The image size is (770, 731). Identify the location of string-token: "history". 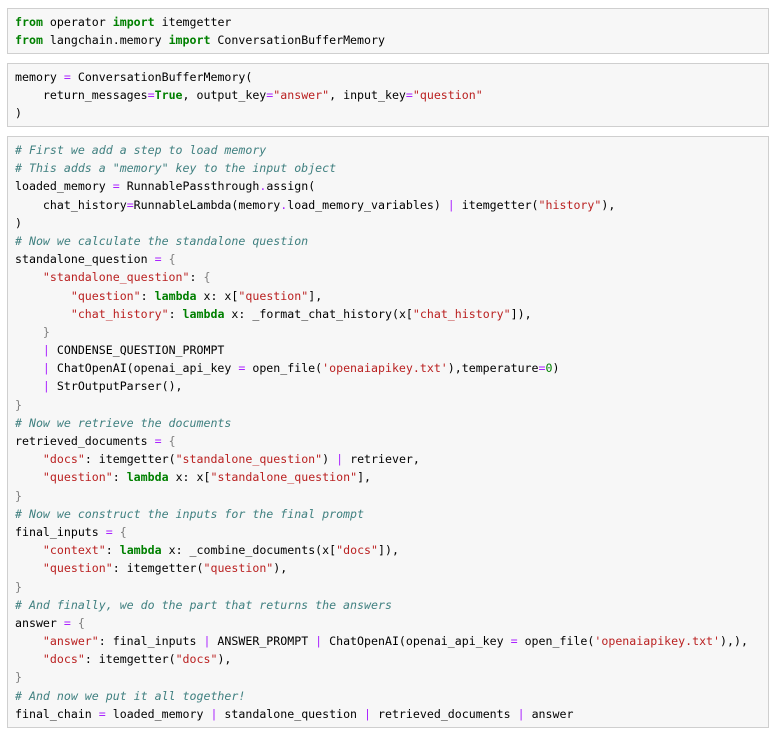
(570, 204).